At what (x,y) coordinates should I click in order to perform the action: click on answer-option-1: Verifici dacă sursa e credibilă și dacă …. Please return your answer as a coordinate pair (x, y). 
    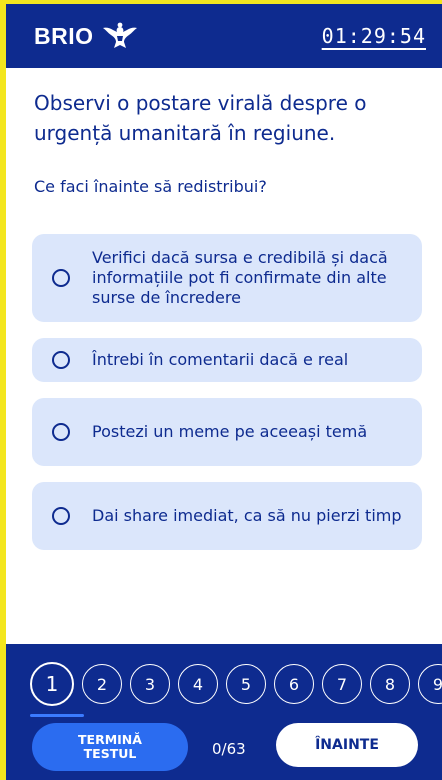
    Looking at the image, I should click on (227, 278).